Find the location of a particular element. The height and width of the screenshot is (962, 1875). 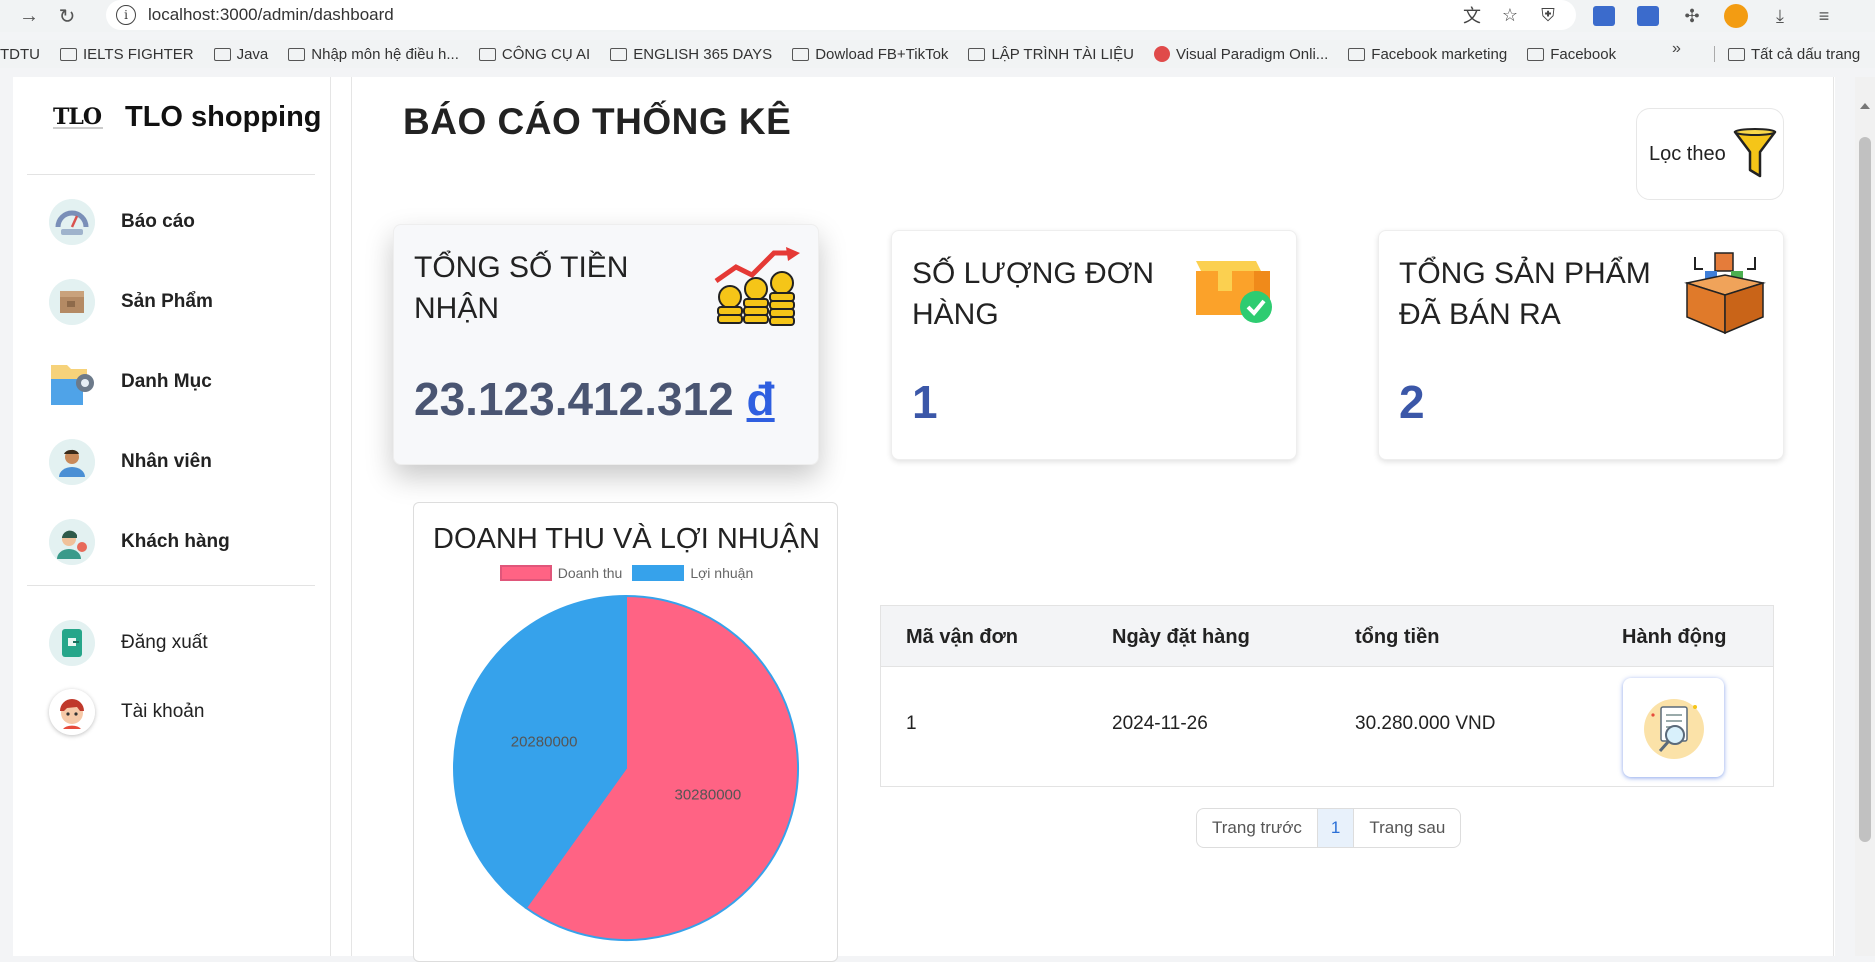

brand-logo: TLO is located at coordinates (78, 116).